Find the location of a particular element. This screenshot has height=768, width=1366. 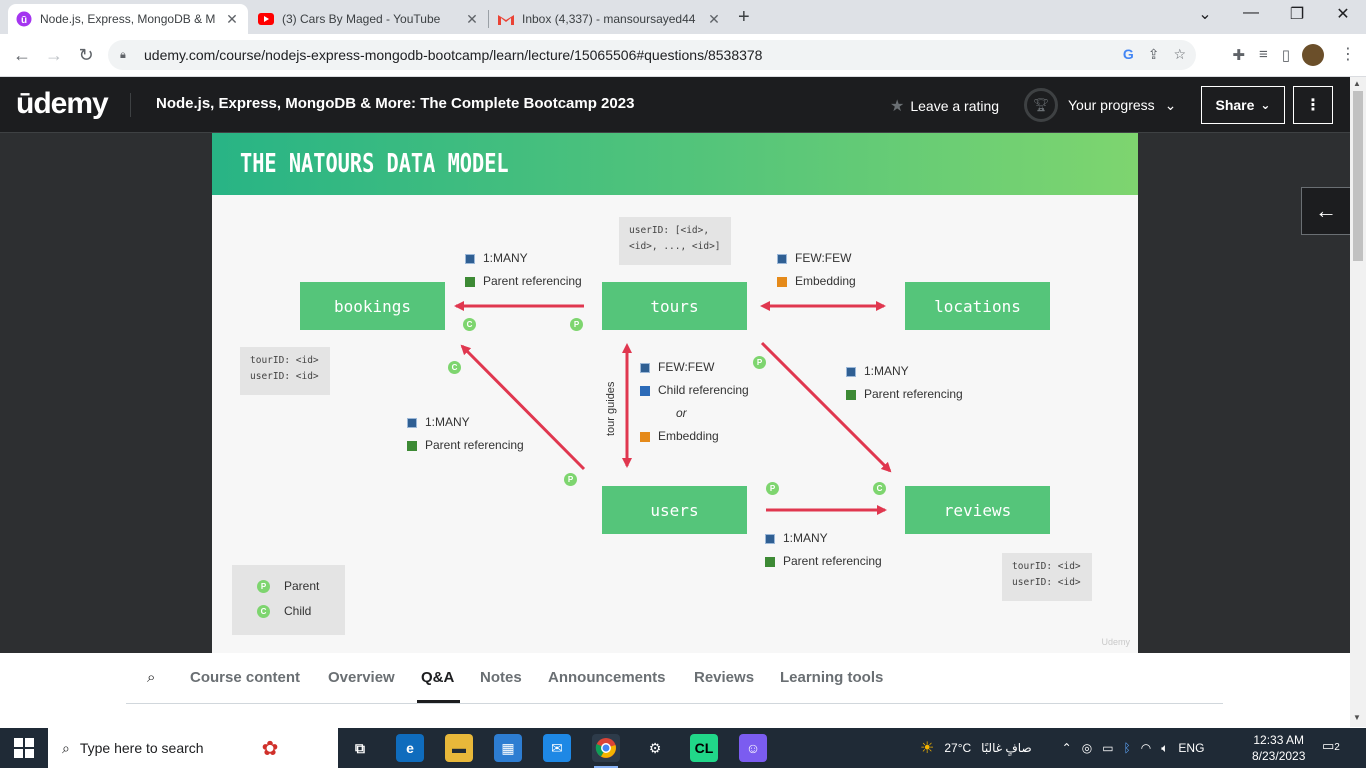

volume-icon: 🔈︎ is located at coordinates (1164, 748).